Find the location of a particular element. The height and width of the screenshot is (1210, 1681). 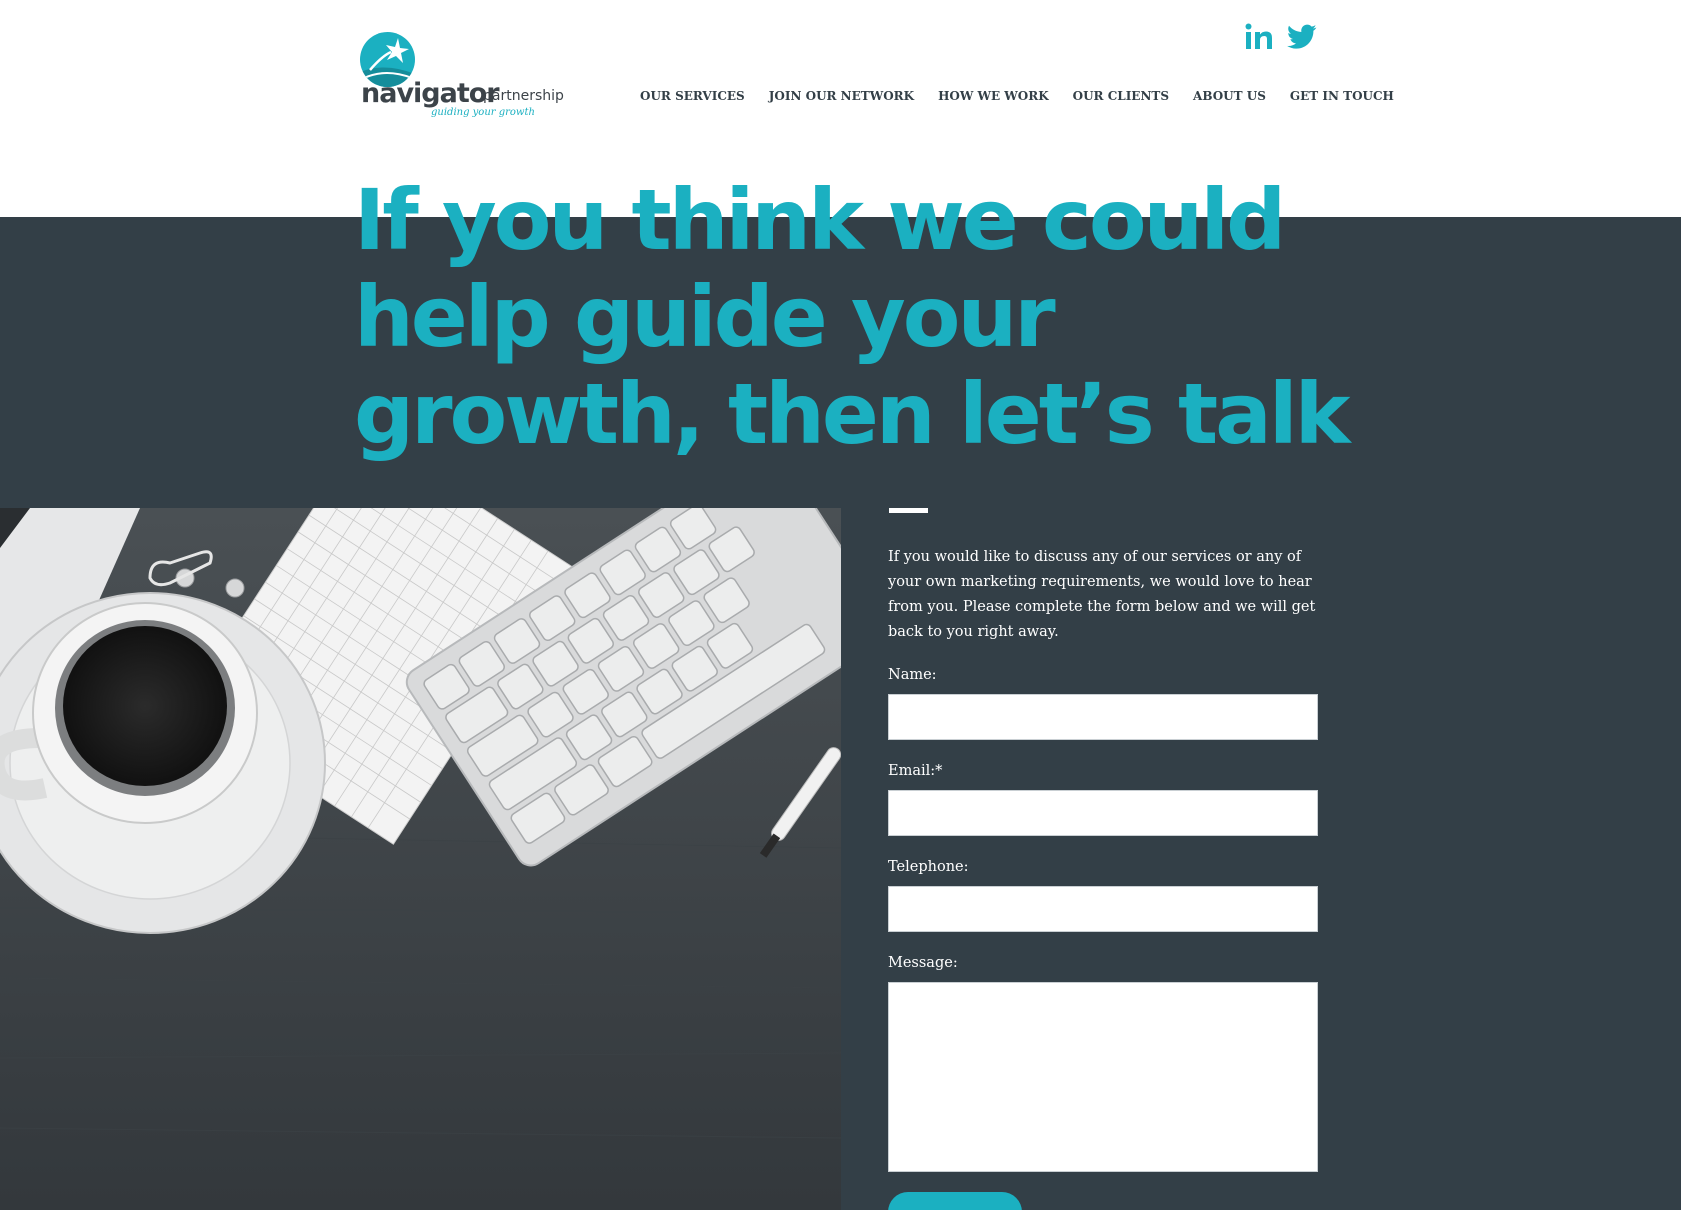

logo-tagline: guiding your growth is located at coordinates (483, 112).